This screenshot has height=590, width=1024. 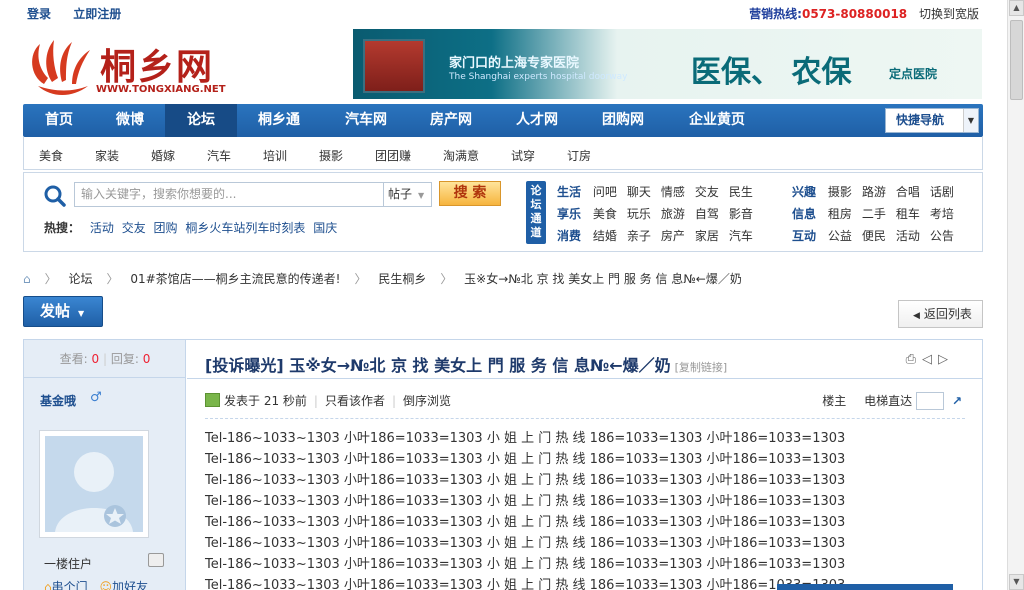 I want to click on nav-item: 汽车网, so click(x=366, y=120).